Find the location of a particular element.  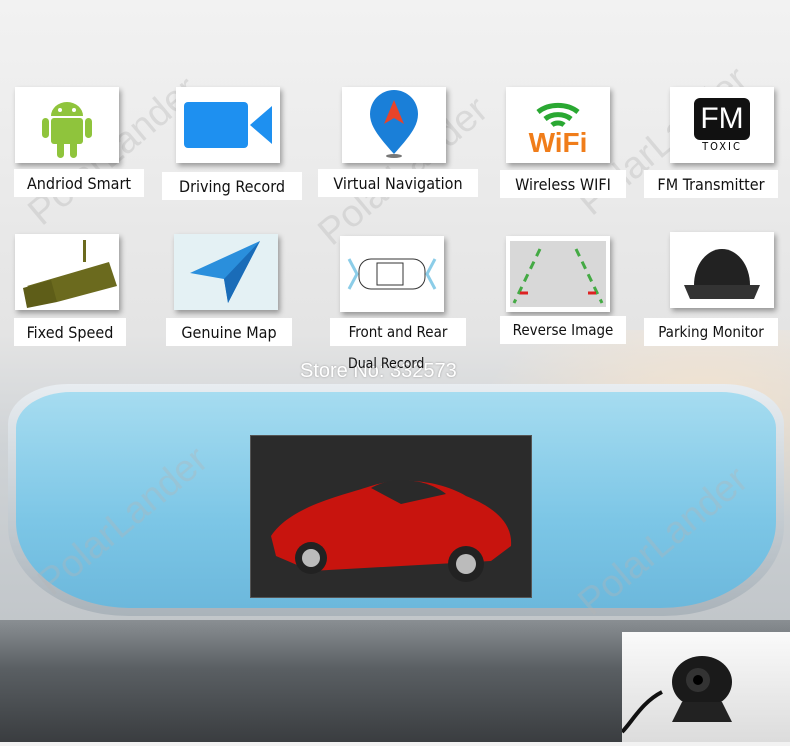

fm-icon: FM TOXIC is located at coordinates (722, 125).